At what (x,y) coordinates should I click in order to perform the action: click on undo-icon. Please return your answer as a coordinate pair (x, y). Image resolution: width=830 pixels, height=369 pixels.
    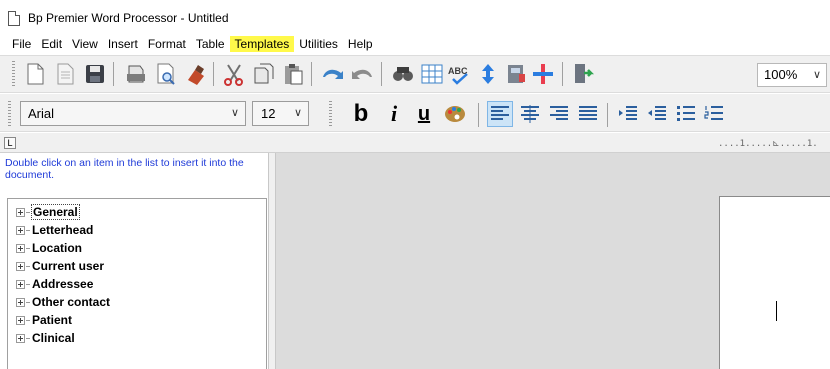
    Looking at the image, I should click on (333, 74).